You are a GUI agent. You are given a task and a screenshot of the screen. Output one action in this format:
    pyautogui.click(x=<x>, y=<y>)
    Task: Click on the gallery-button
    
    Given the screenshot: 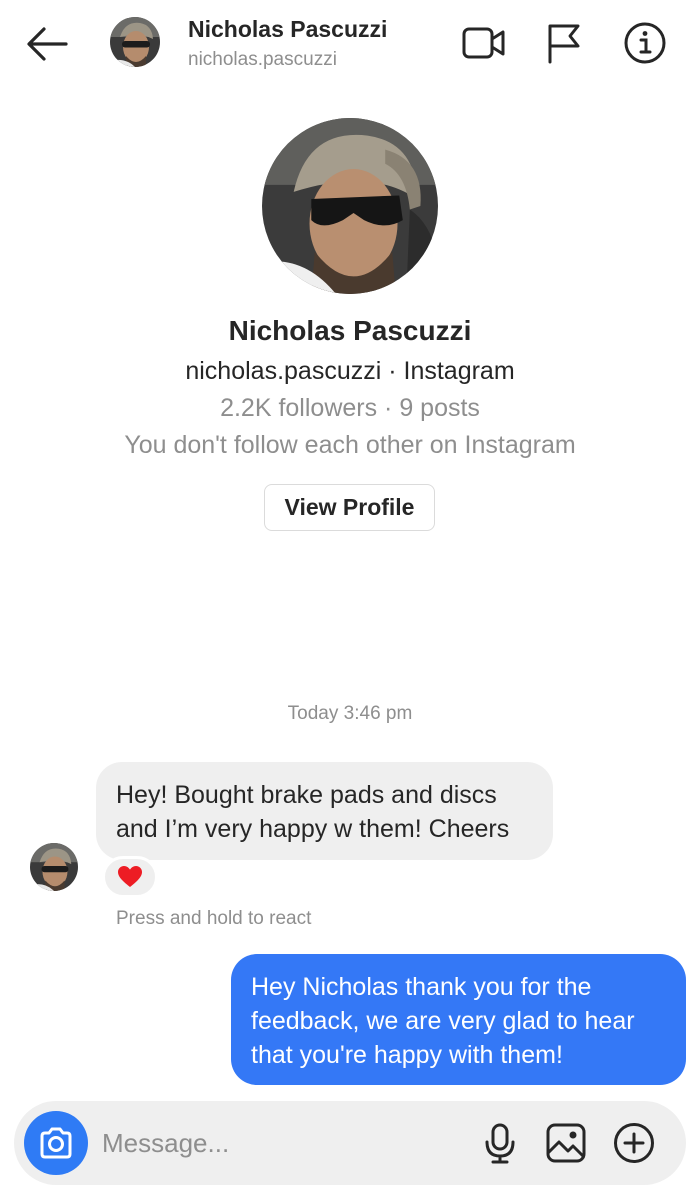 What is the action you would take?
    pyautogui.click(x=566, y=1143)
    